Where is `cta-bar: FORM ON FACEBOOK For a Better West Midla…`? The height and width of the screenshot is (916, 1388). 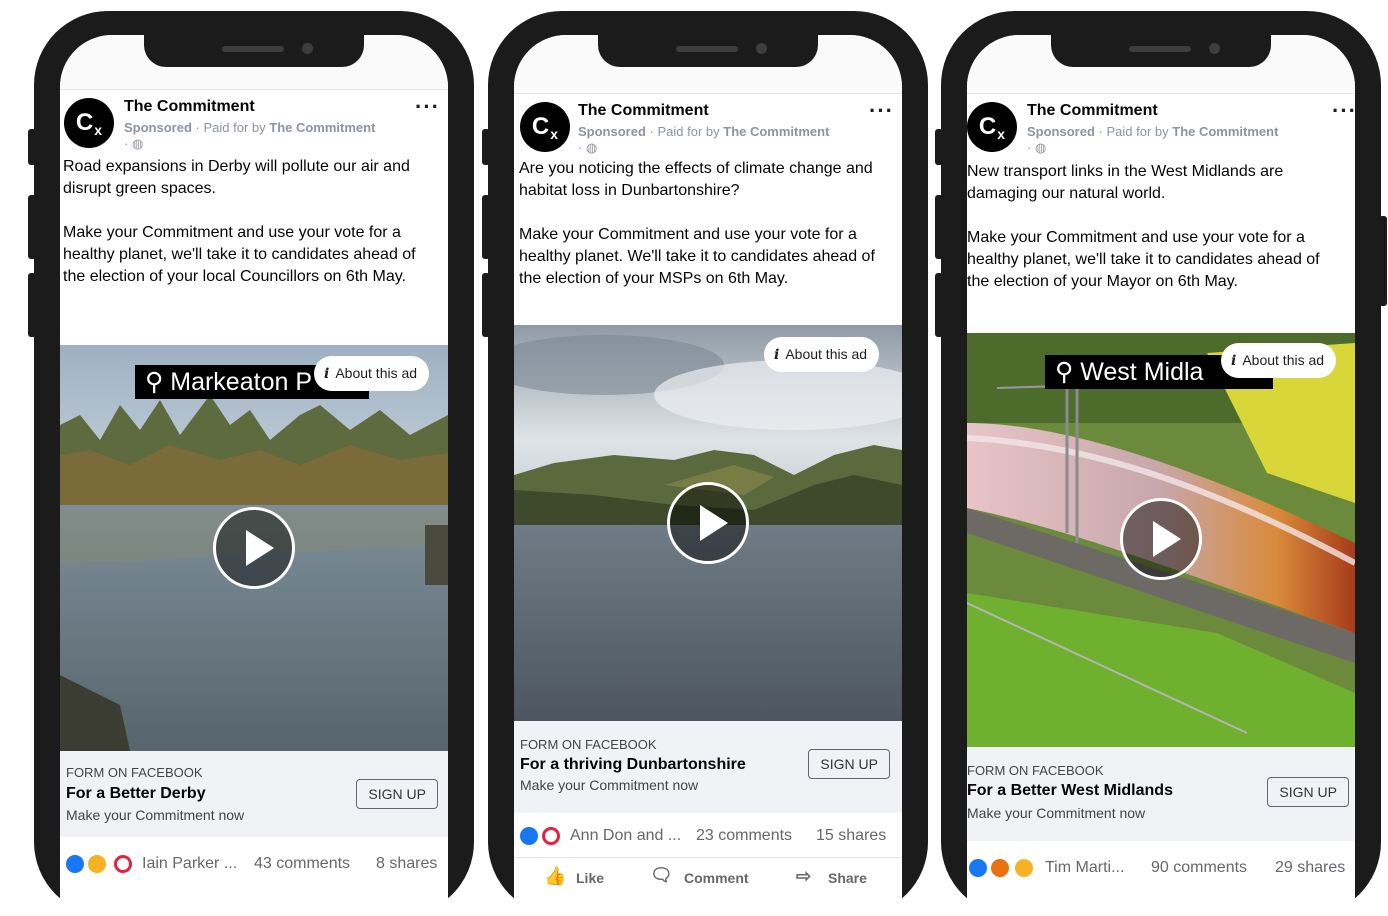
cta-bar: FORM ON FACEBOOK For a Better West Midla… is located at coordinates (1161, 794).